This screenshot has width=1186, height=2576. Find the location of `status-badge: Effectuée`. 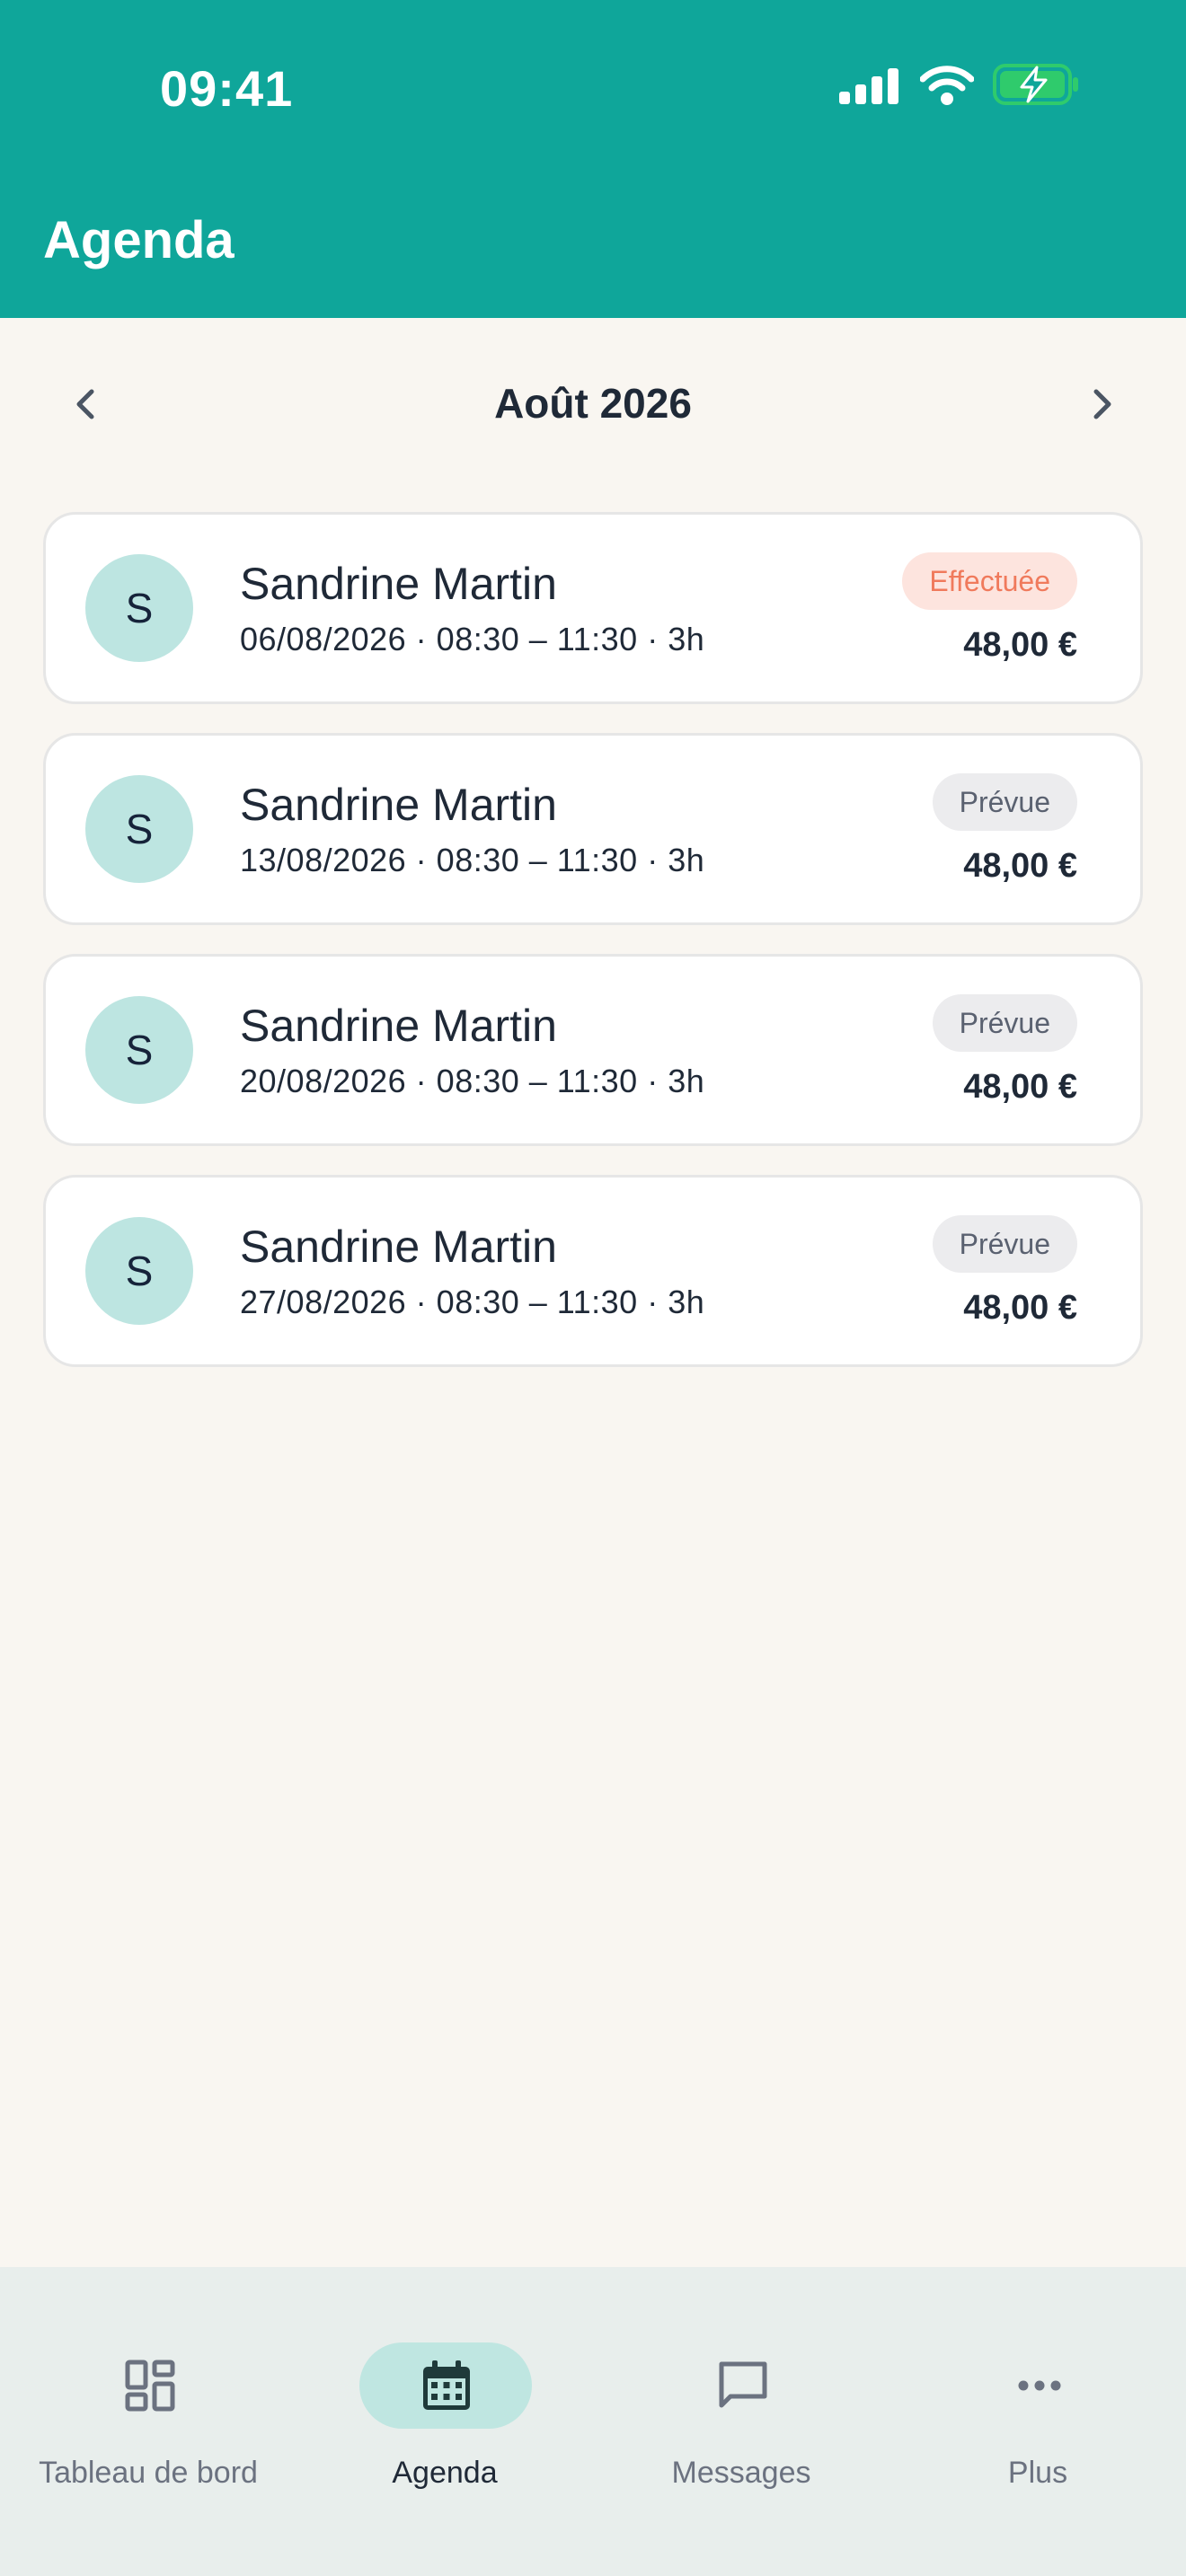

status-badge: Effectuée is located at coordinates (989, 581).